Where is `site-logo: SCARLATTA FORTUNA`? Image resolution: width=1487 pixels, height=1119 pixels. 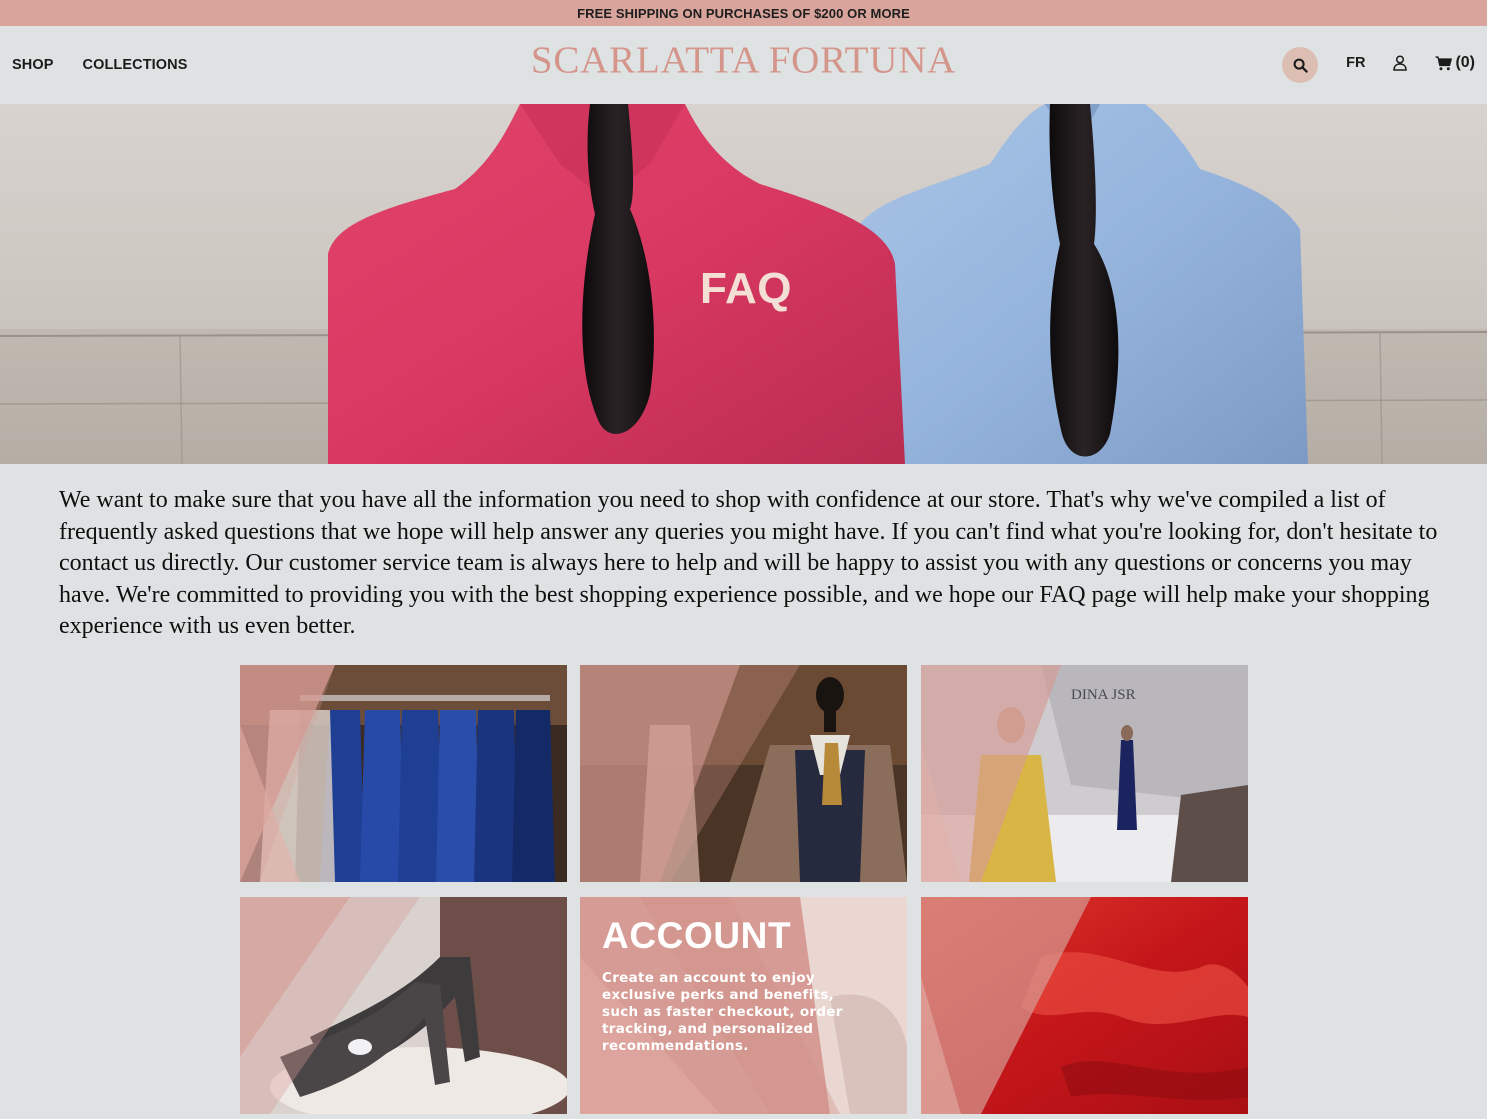
site-logo: SCARLATTA FORTUNA is located at coordinates (743, 60).